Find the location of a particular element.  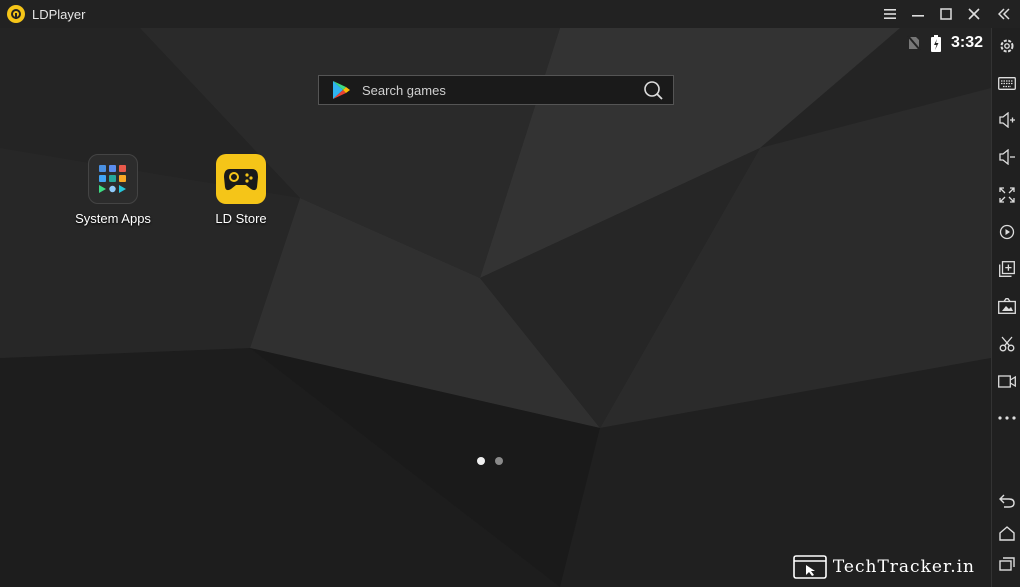

keyboard-icon is located at coordinates (1006, 83).